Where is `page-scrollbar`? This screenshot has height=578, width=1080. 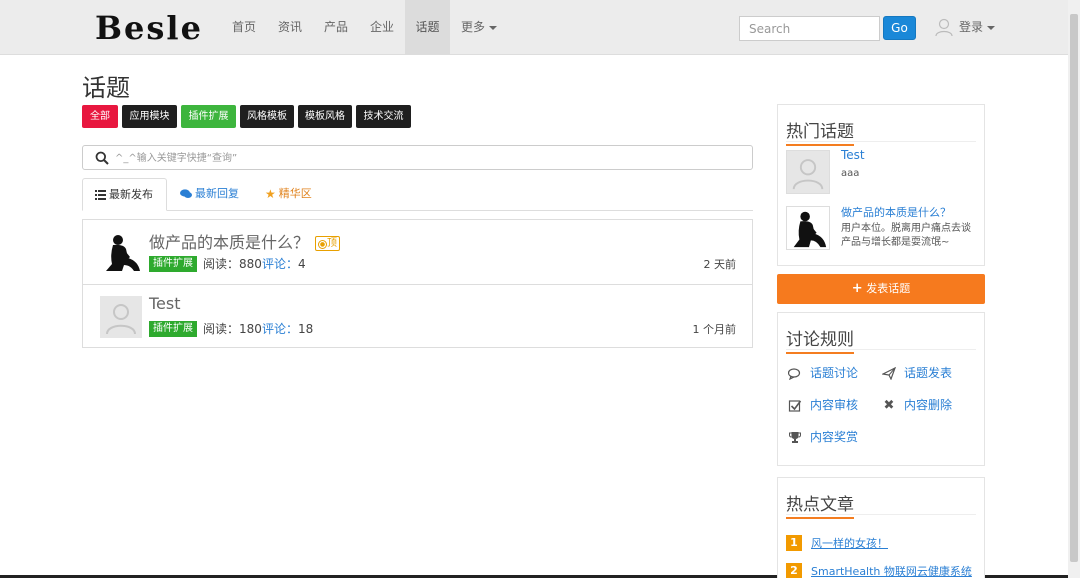 page-scrollbar is located at coordinates (1074, 289).